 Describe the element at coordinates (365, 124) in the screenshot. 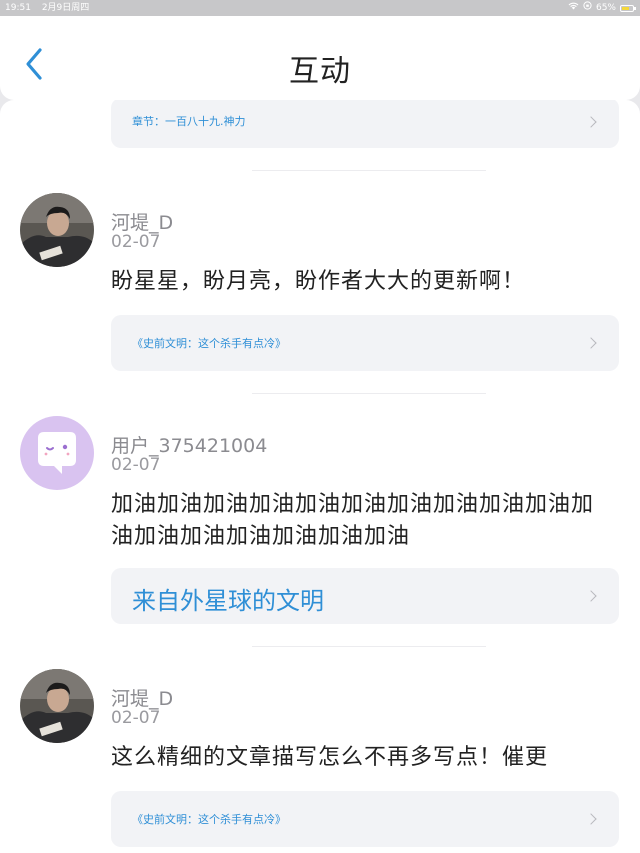

I see `chapter-source-card: 章节：一百八十九.神力` at that location.